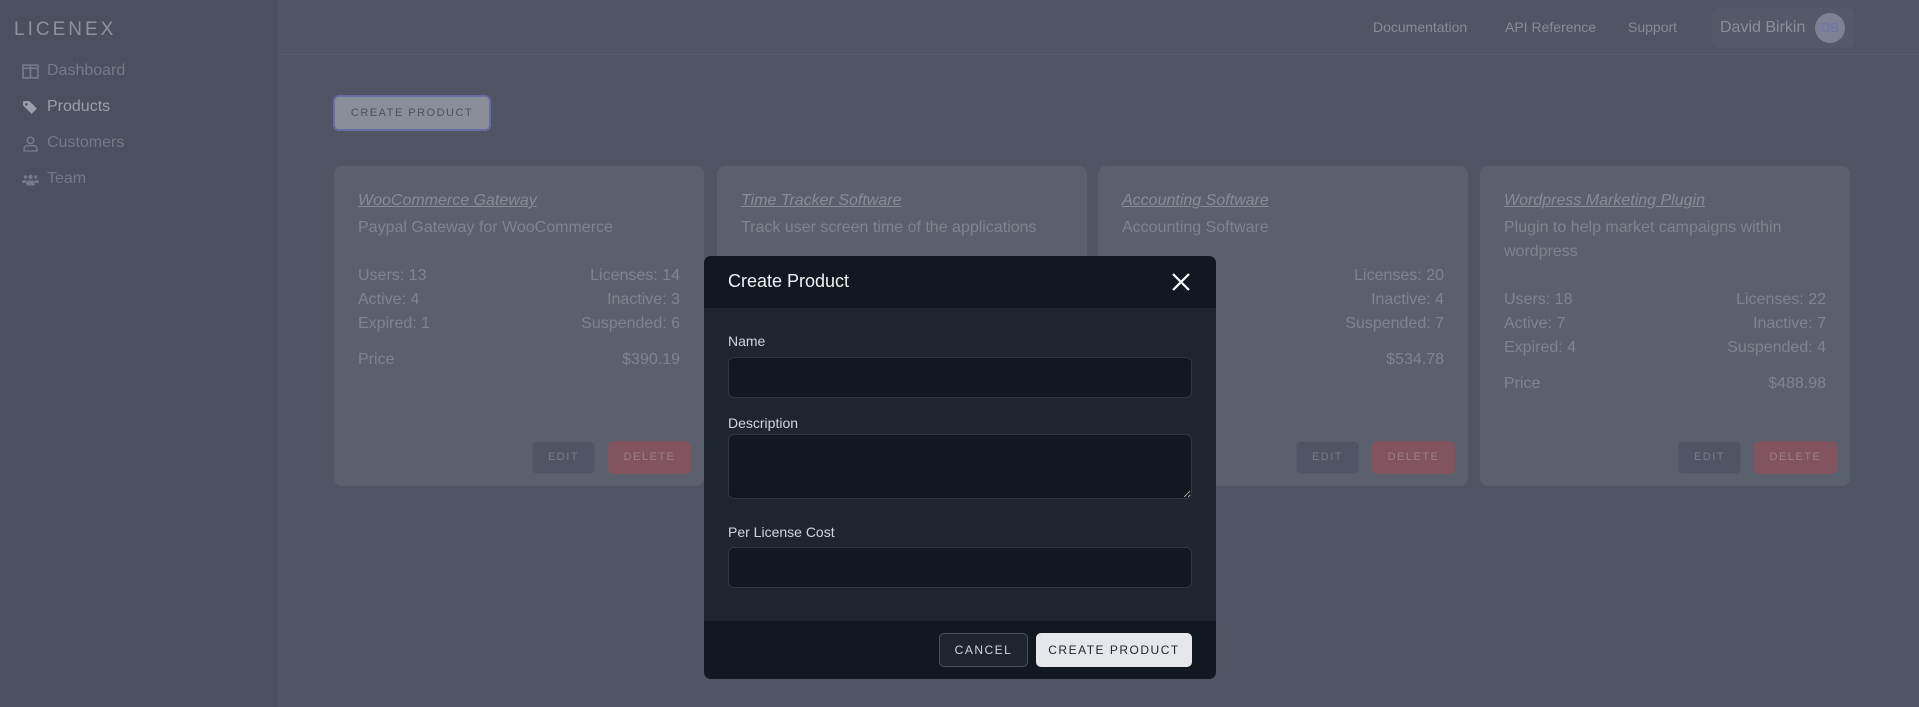  What do you see at coordinates (1763, 27) in the screenshot?
I see `user-name: David Birkin` at bounding box center [1763, 27].